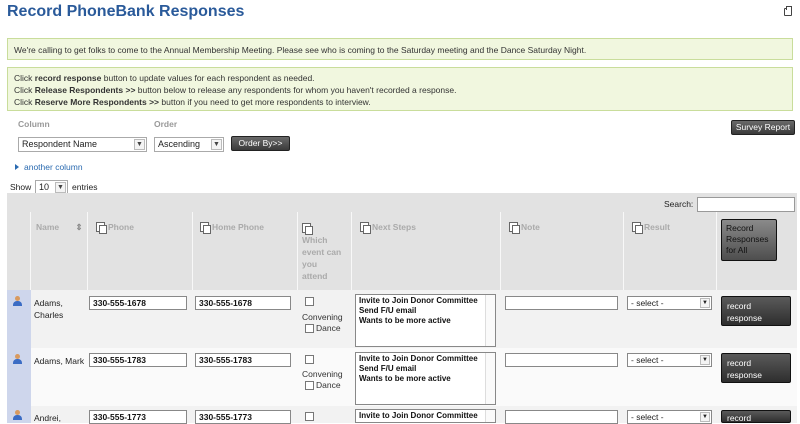 This screenshot has width=800, height=424. Describe the element at coordinates (138, 417) in the screenshot. I see `phone-input: 330-555-1773` at that location.